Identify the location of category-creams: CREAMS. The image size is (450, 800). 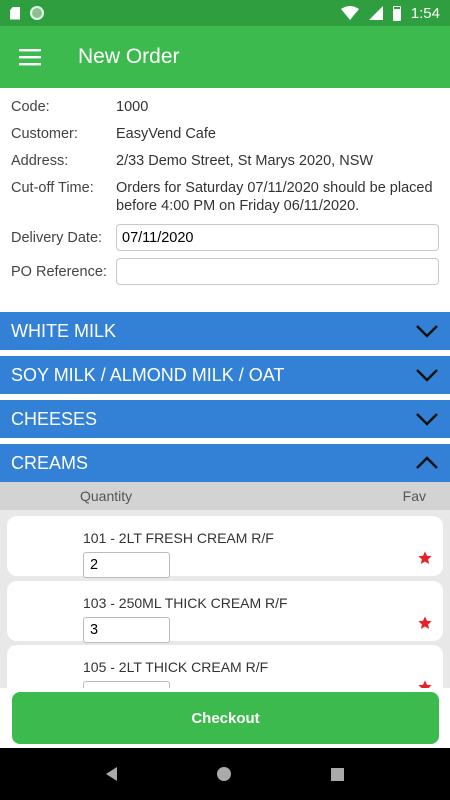
(225, 463).